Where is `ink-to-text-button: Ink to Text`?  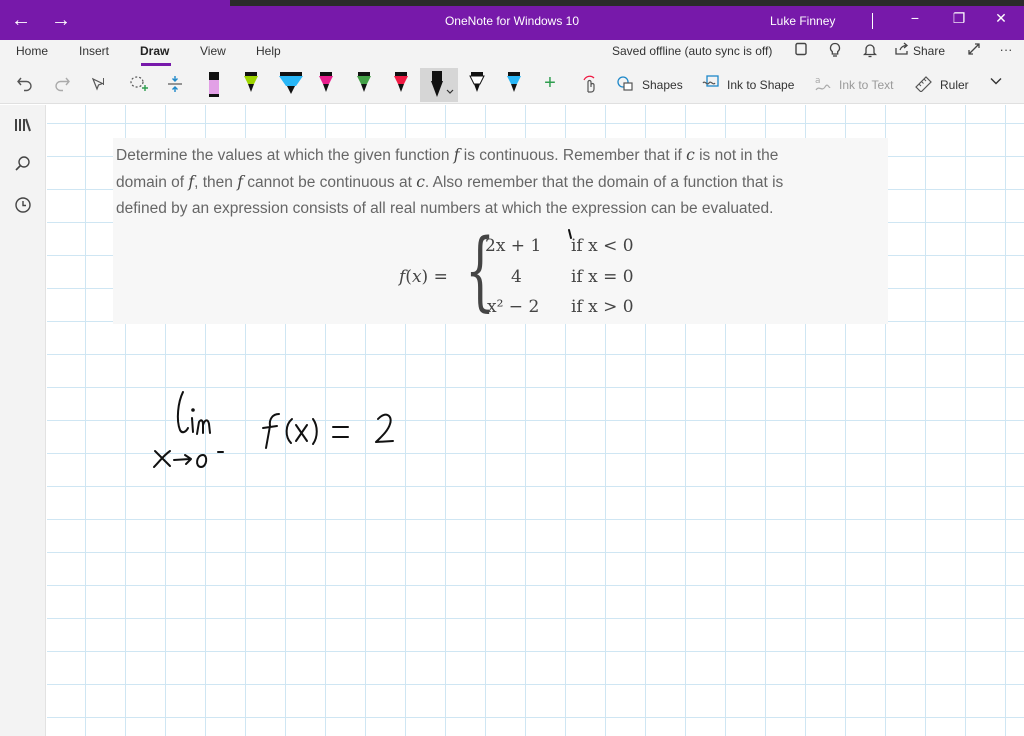 ink-to-text-button: Ink to Text is located at coordinates (866, 85).